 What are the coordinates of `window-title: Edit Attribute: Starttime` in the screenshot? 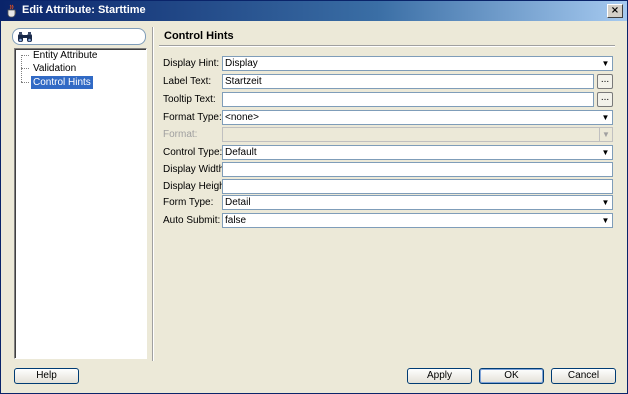 It's located at (84, 10).